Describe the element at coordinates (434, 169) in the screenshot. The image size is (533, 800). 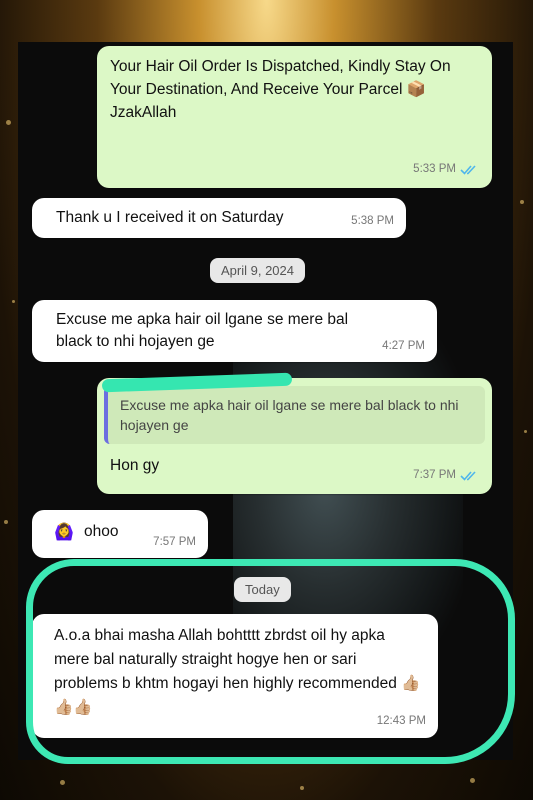
I see `message-time: 5:33 PM` at that location.